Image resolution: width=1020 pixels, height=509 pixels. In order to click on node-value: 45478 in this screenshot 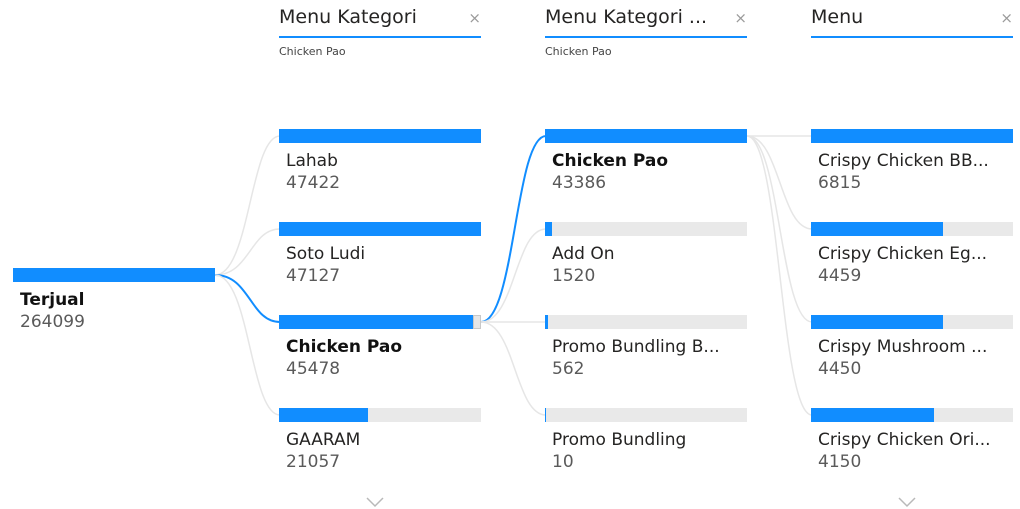, I will do `click(313, 369)`.